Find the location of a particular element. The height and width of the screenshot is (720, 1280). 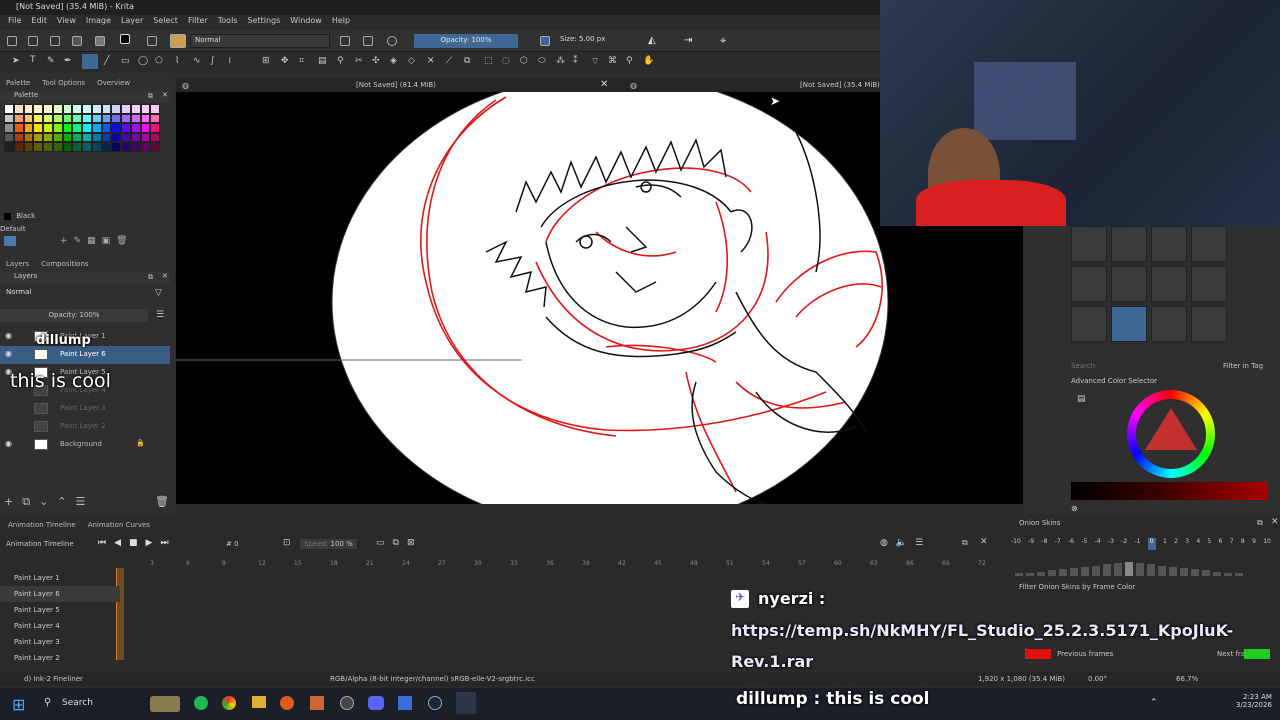

krita-taskbar-icon is located at coordinates (466, 703).